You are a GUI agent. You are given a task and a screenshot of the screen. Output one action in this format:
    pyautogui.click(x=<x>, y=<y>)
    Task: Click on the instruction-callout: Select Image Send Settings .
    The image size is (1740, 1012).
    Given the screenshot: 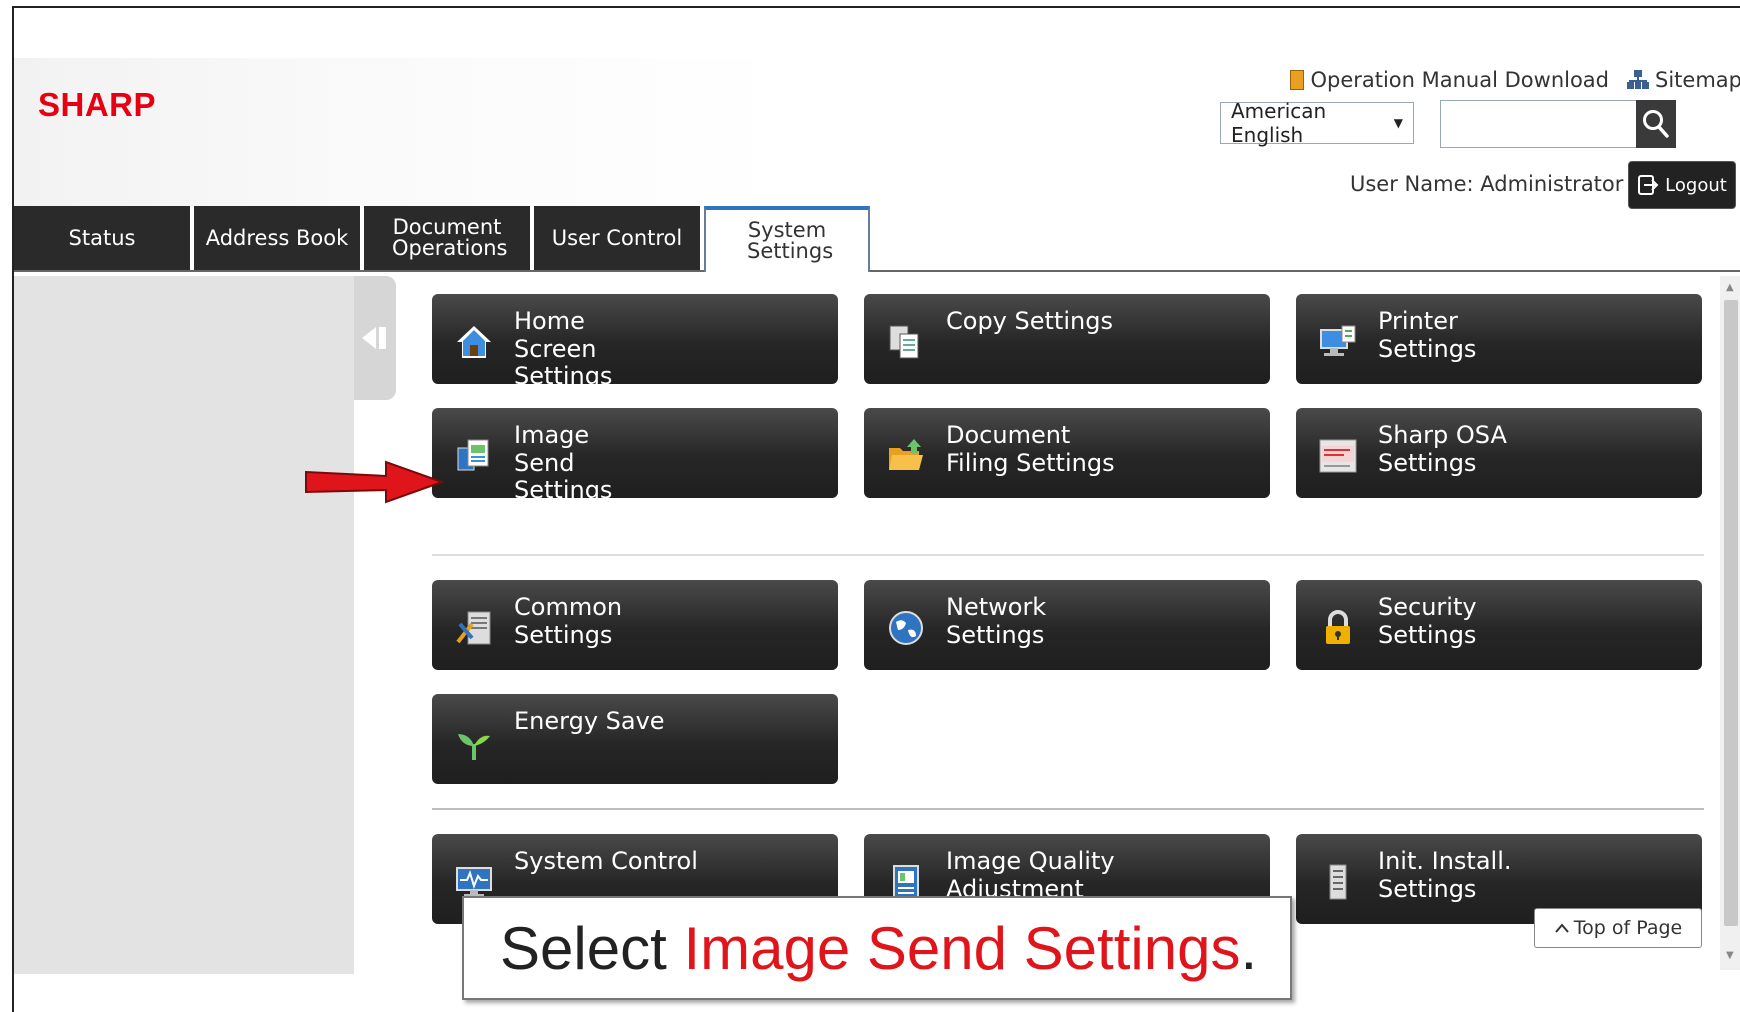 What is the action you would take?
    pyautogui.click(x=877, y=948)
    